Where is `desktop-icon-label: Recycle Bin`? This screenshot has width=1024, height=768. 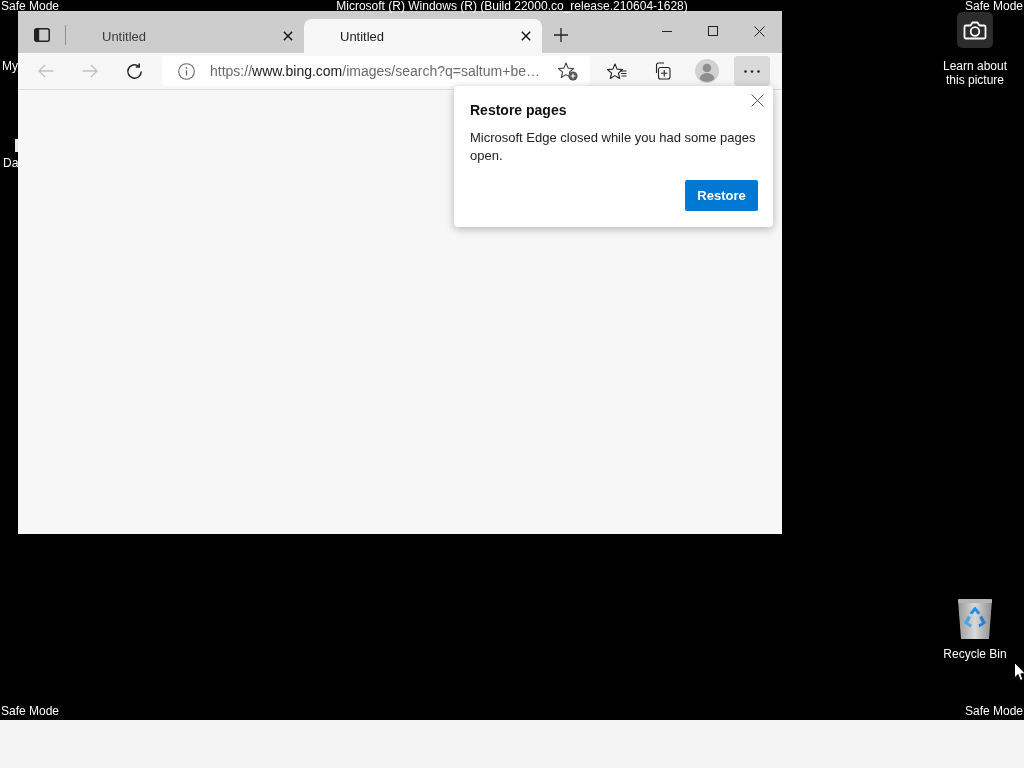 desktop-icon-label: Recycle Bin is located at coordinates (975, 654).